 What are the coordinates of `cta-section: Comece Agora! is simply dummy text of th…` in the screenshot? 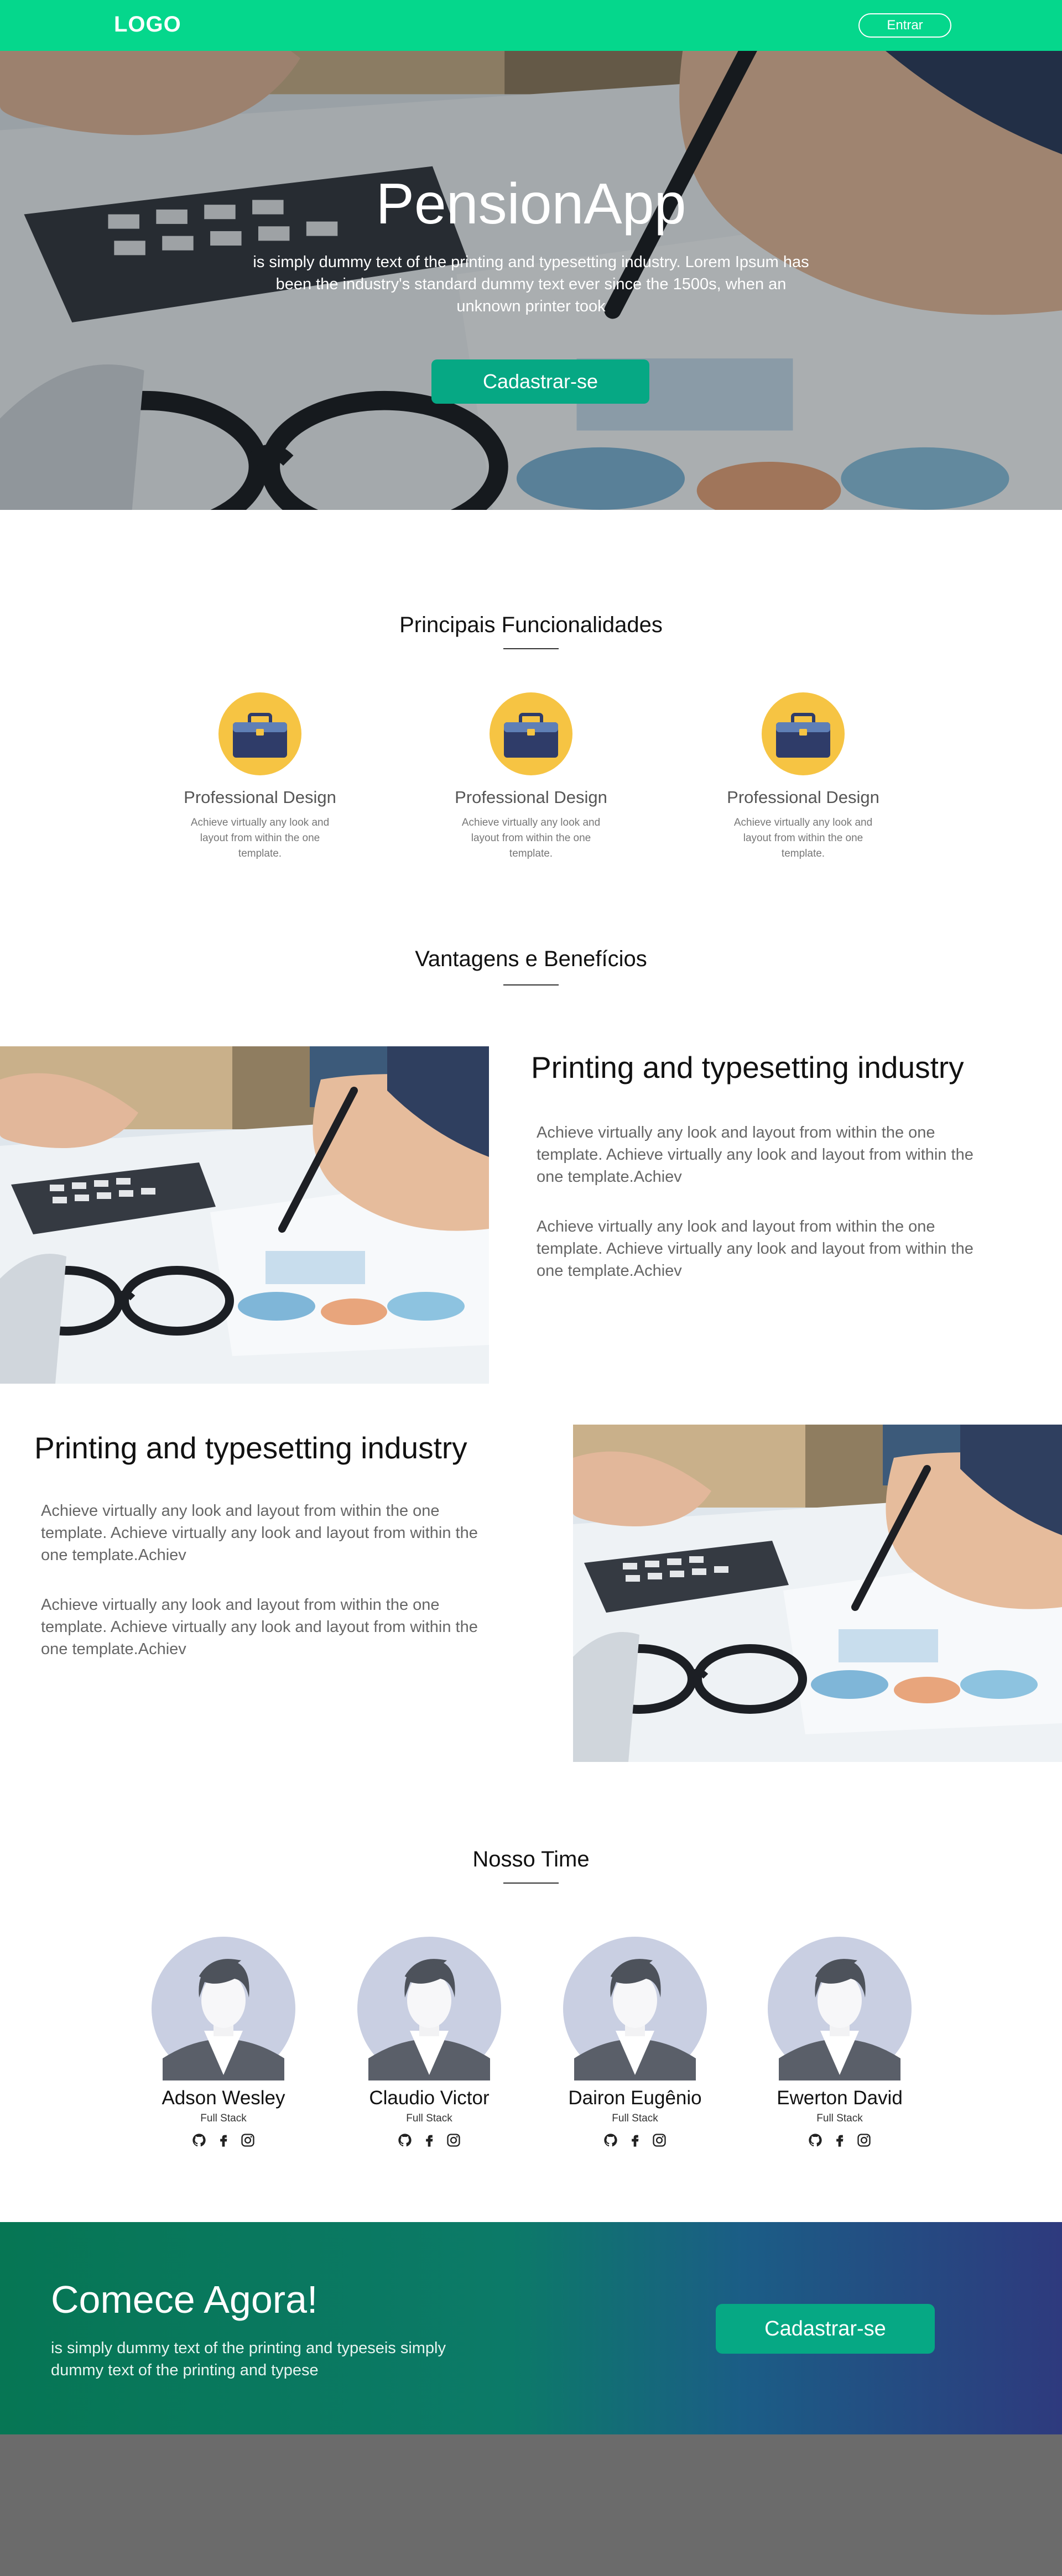 It's located at (531, 2328).